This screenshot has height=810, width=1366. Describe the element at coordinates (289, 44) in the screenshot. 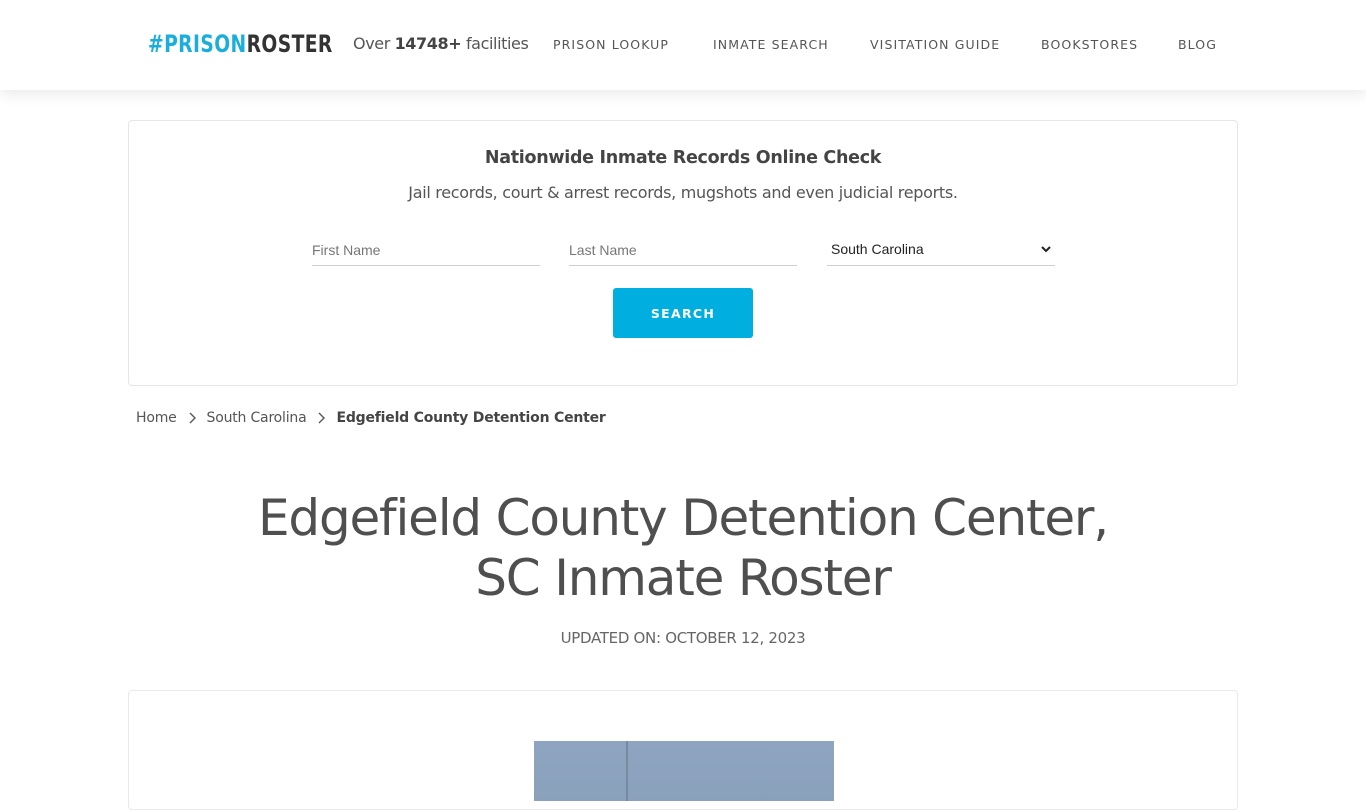

I see `logo-roster-text: ROSTER` at that location.